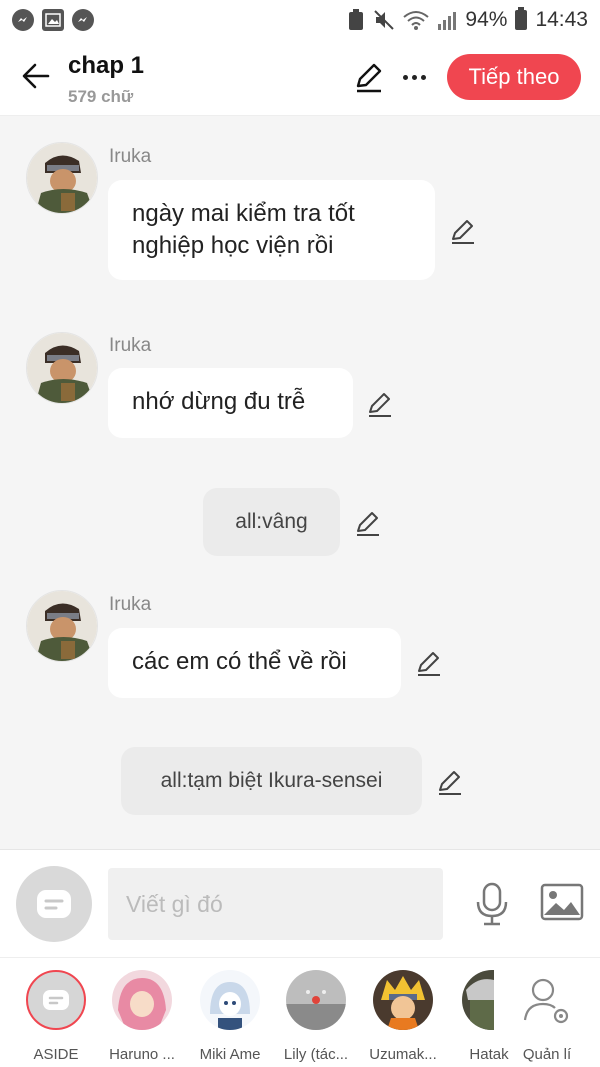  I want to click on character-label: Miki Ame, so click(230, 1054).